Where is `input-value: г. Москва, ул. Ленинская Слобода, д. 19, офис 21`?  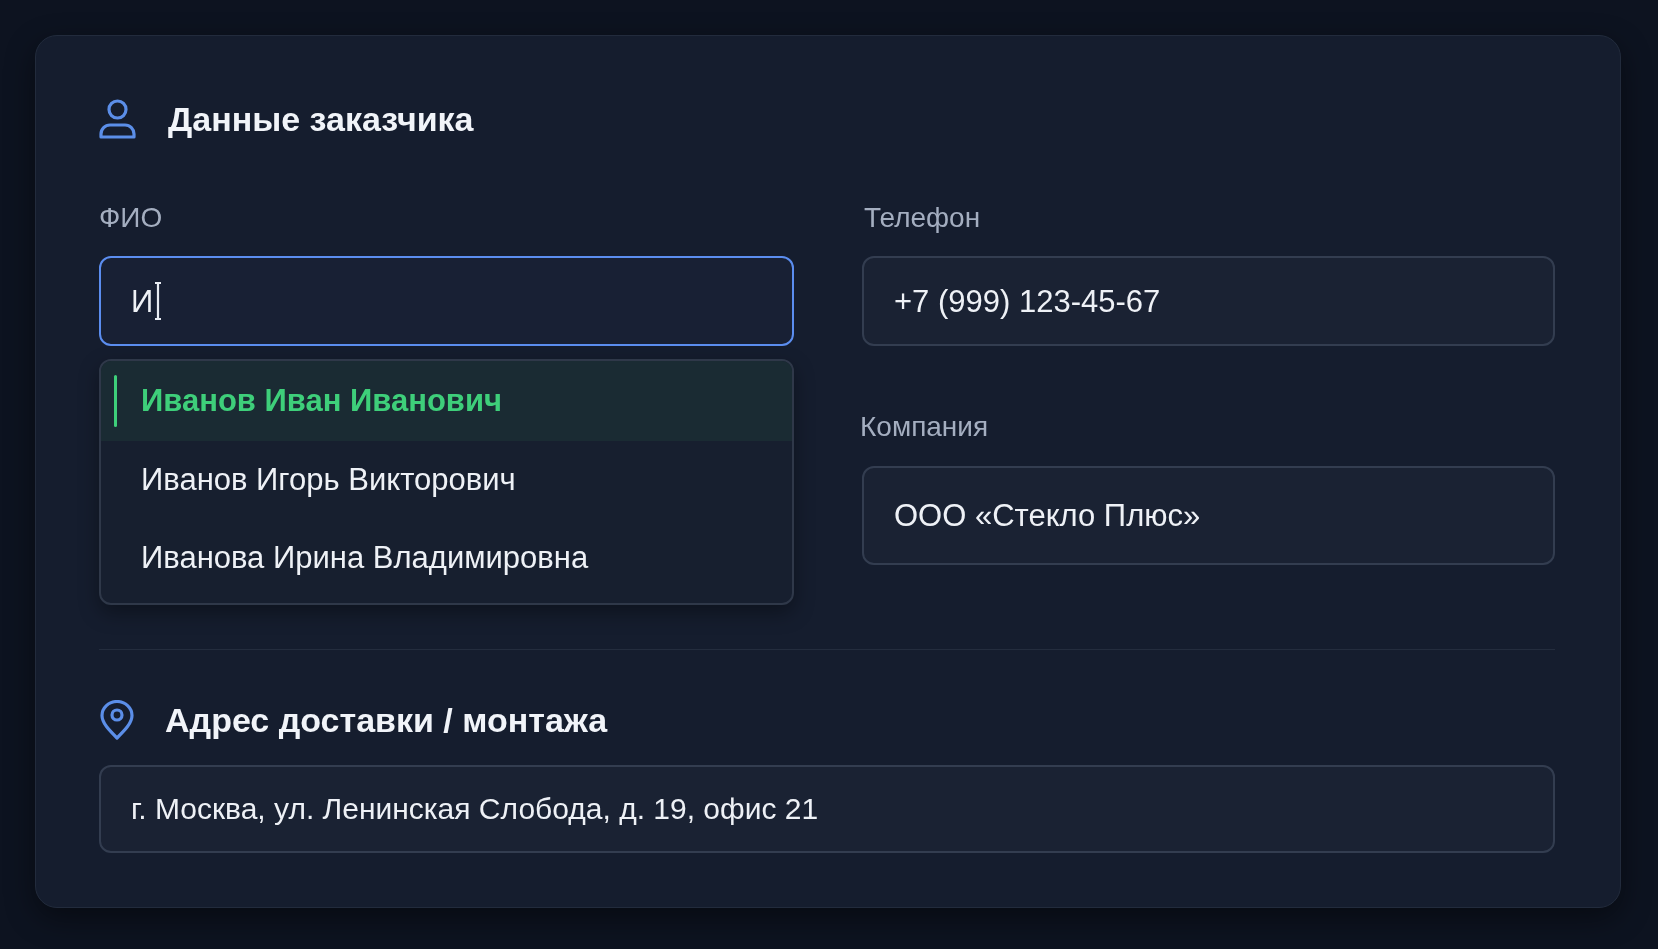
input-value: г. Москва, ул. Ленинская Слобода, д. 19, офис 21 is located at coordinates (475, 809).